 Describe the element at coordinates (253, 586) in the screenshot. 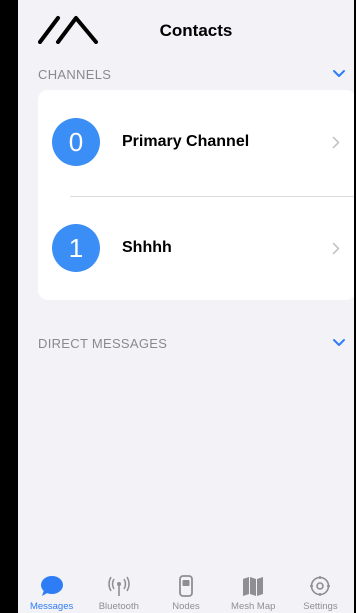

I see `map-icon` at that location.